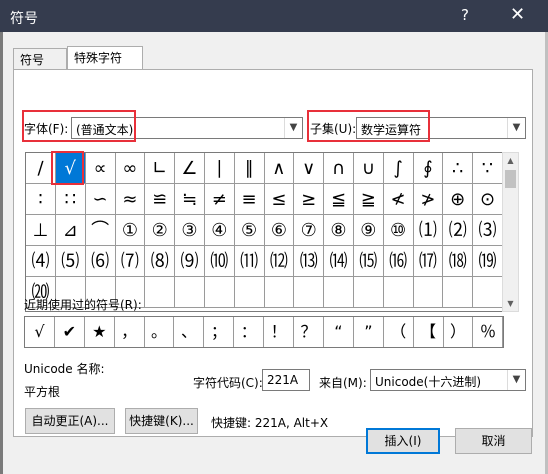 This screenshot has height=474, width=548. Describe the element at coordinates (398, 168) in the screenshot. I see `symbol-cell: ∫` at that location.